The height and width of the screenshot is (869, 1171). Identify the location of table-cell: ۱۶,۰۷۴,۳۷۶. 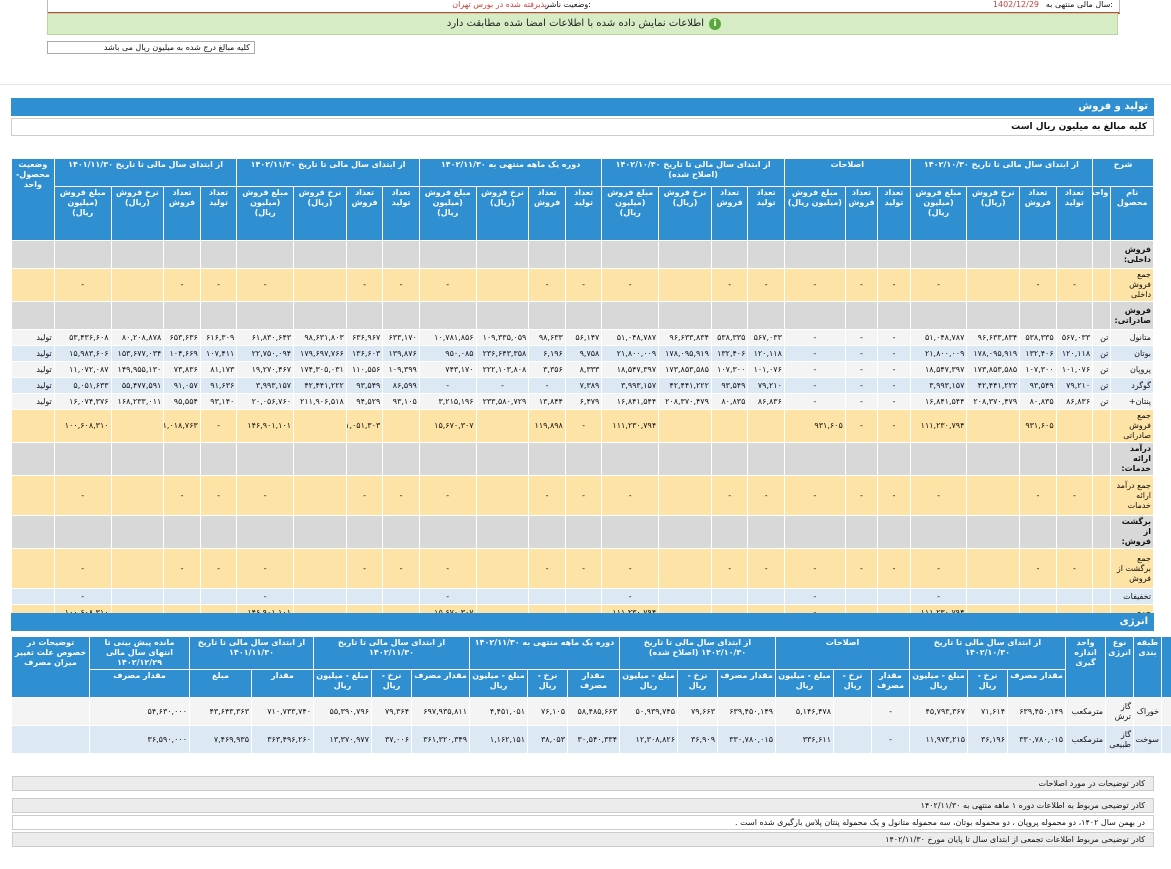
(82, 401).